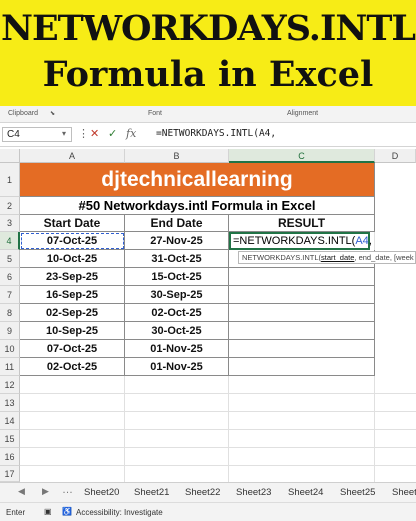  Describe the element at coordinates (10, 277) in the screenshot. I see `row-header: 6` at that location.